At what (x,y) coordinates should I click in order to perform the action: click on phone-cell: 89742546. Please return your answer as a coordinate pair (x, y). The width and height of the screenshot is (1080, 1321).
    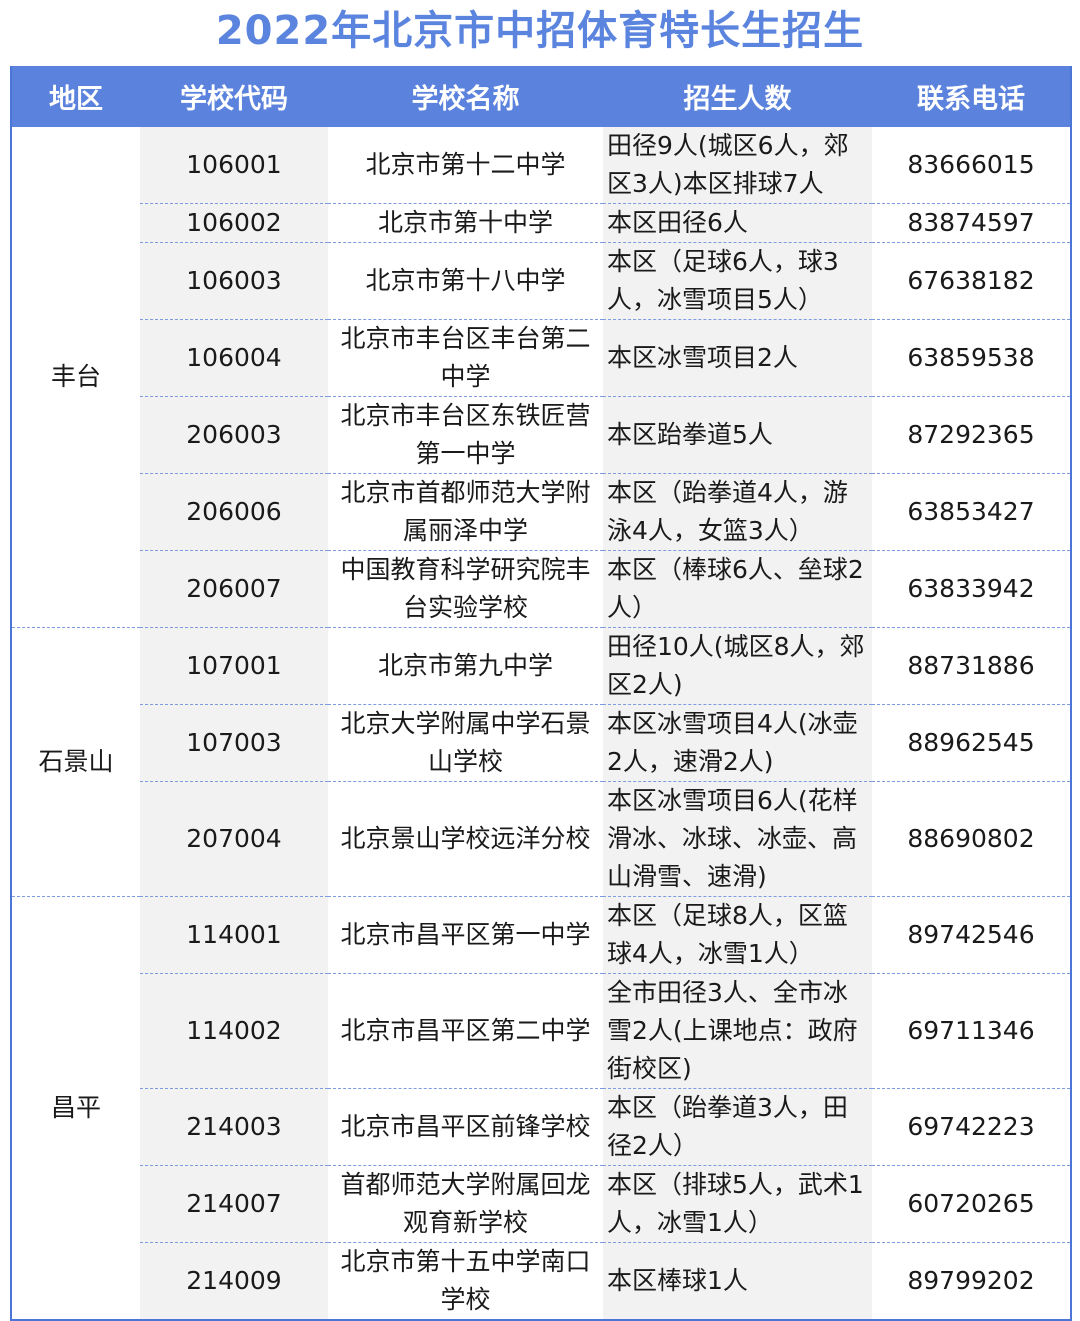
    Looking at the image, I should click on (971, 935).